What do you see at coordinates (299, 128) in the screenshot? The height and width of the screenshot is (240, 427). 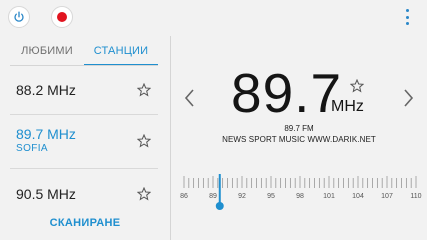 I see `frequency-band-label: 89.7 FM` at bounding box center [299, 128].